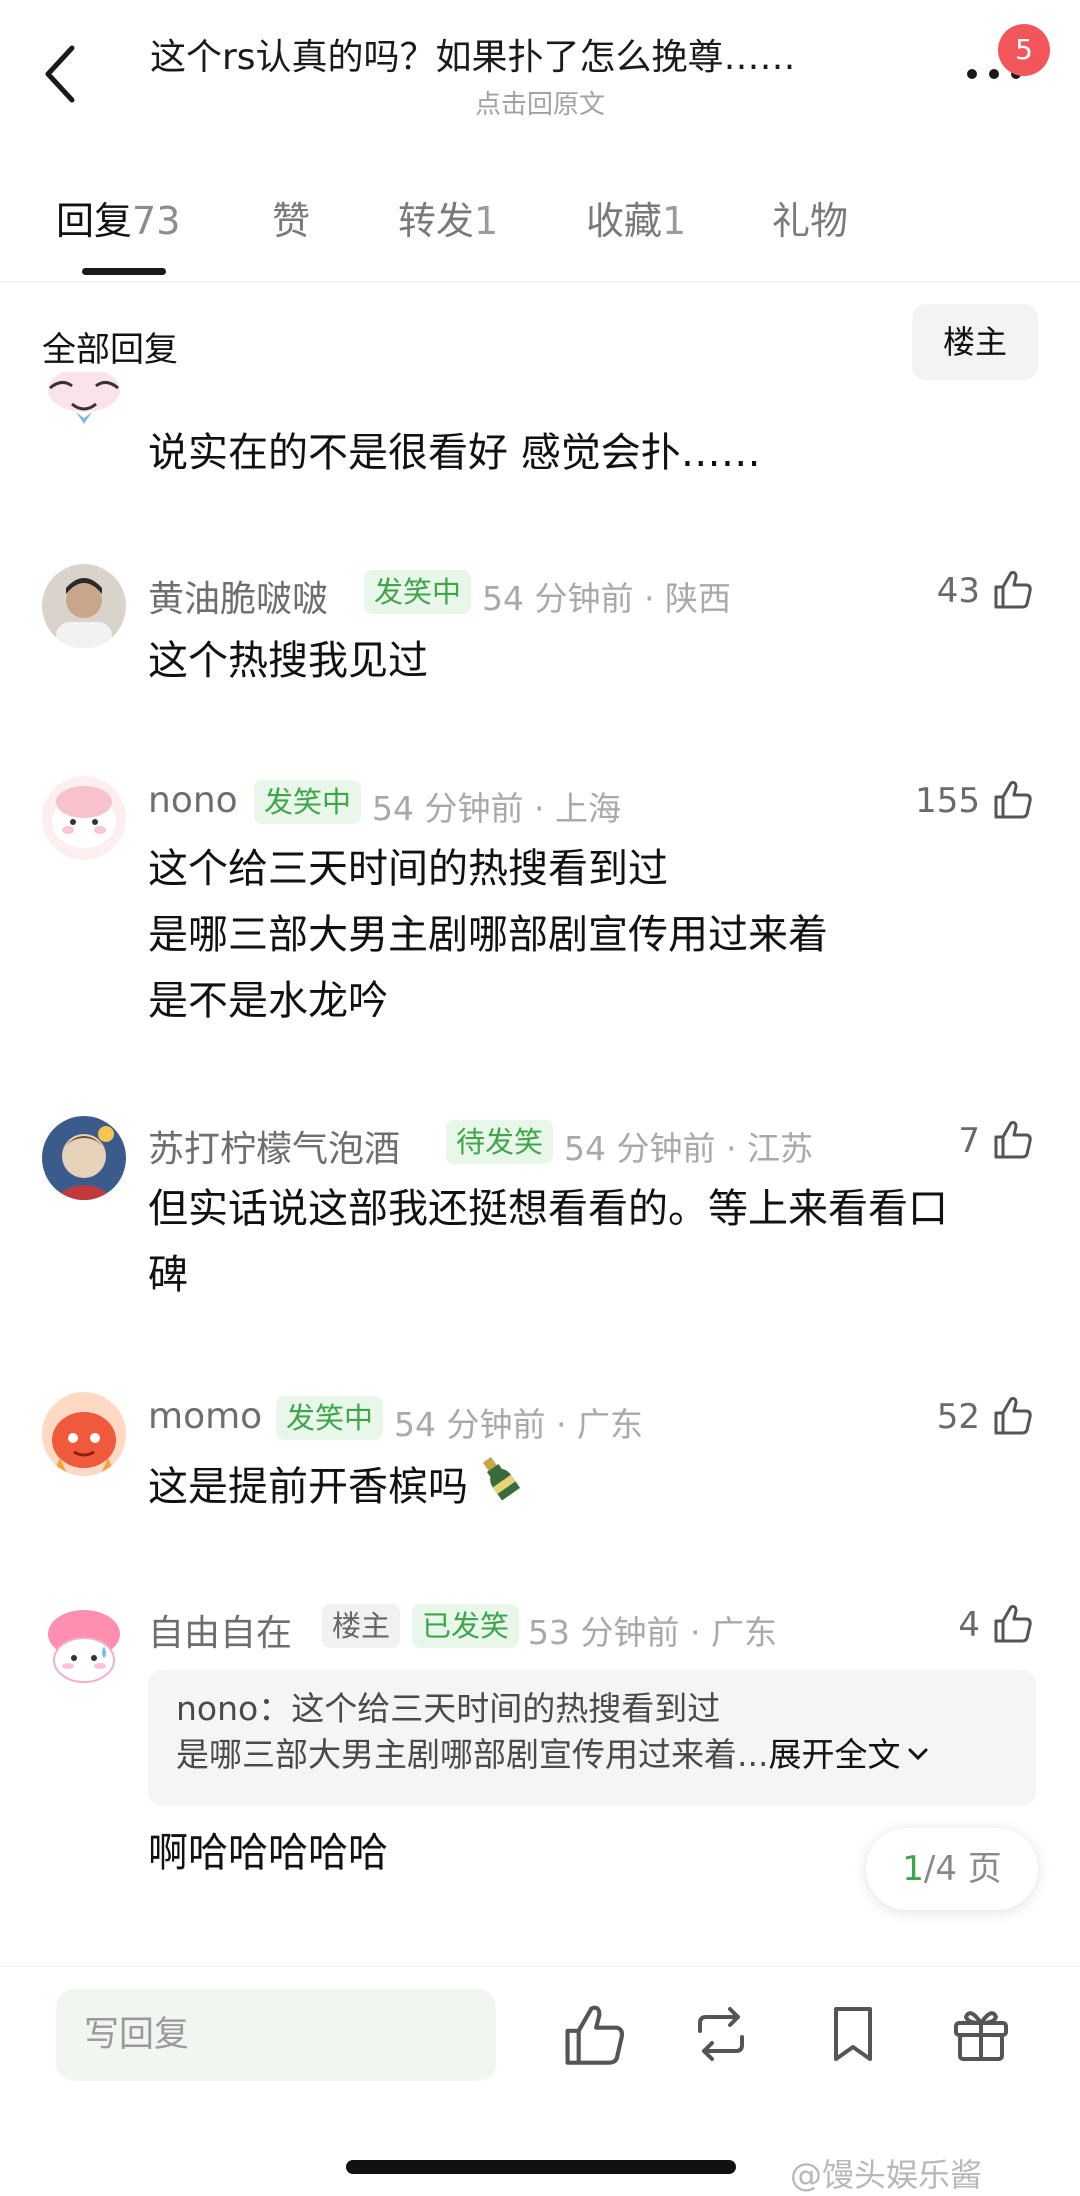  Describe the element at coordinates (1024, 50) in the screenshot. I see `notification-badge: 5` at that location.